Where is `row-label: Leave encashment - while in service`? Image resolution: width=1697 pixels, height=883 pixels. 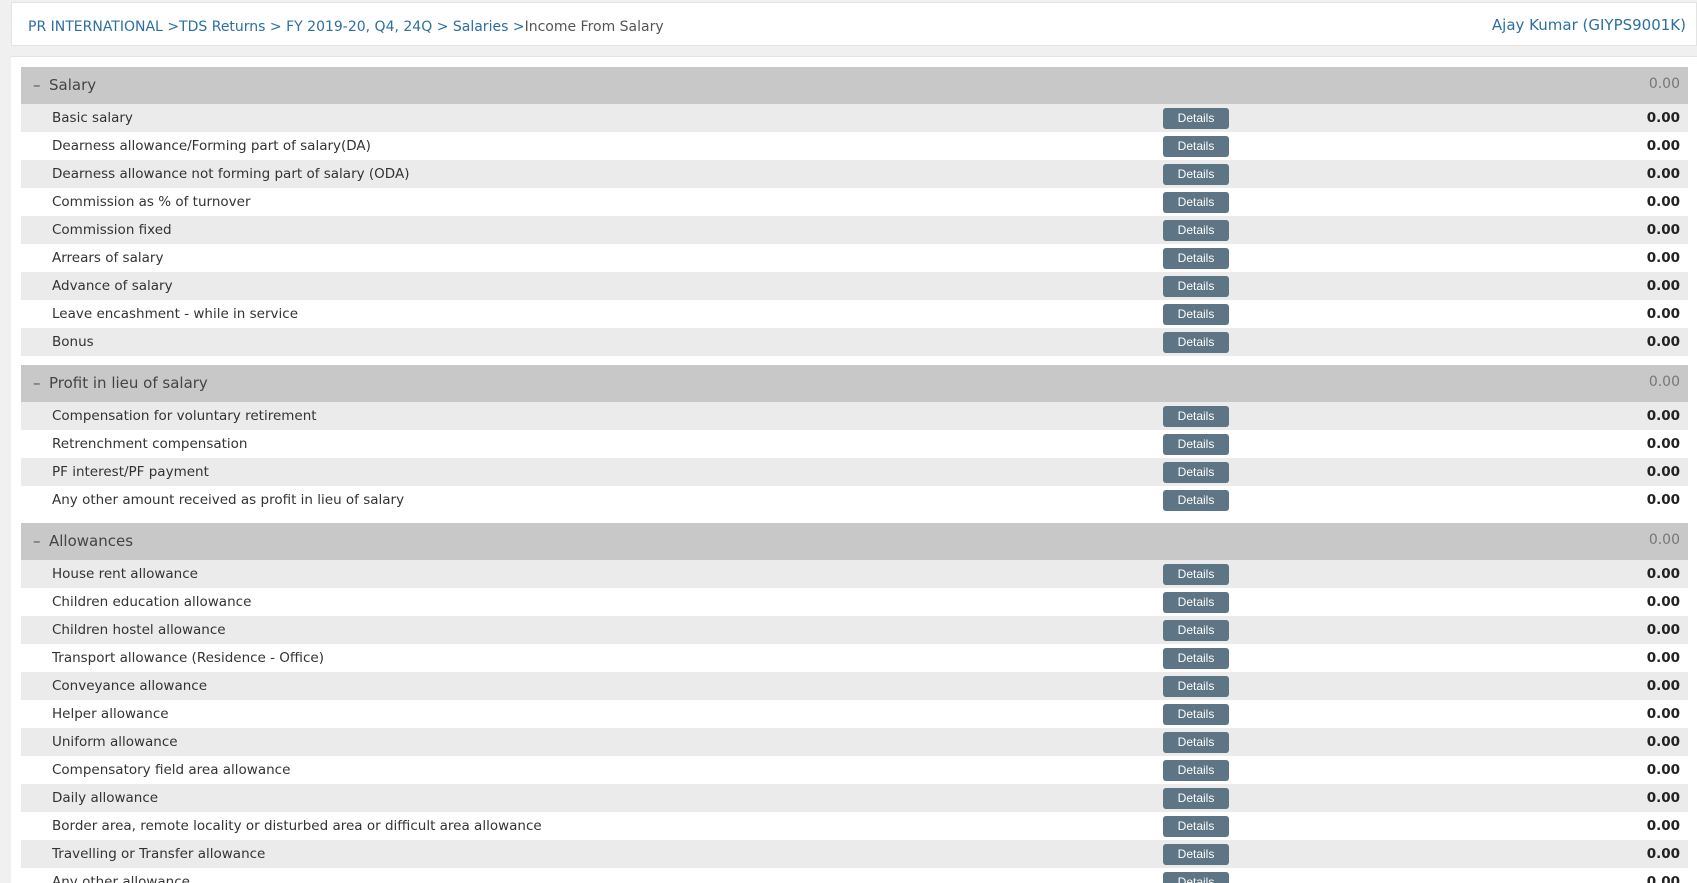
row-label: Leave encashment - while in service is located at coordinates (175, 314).